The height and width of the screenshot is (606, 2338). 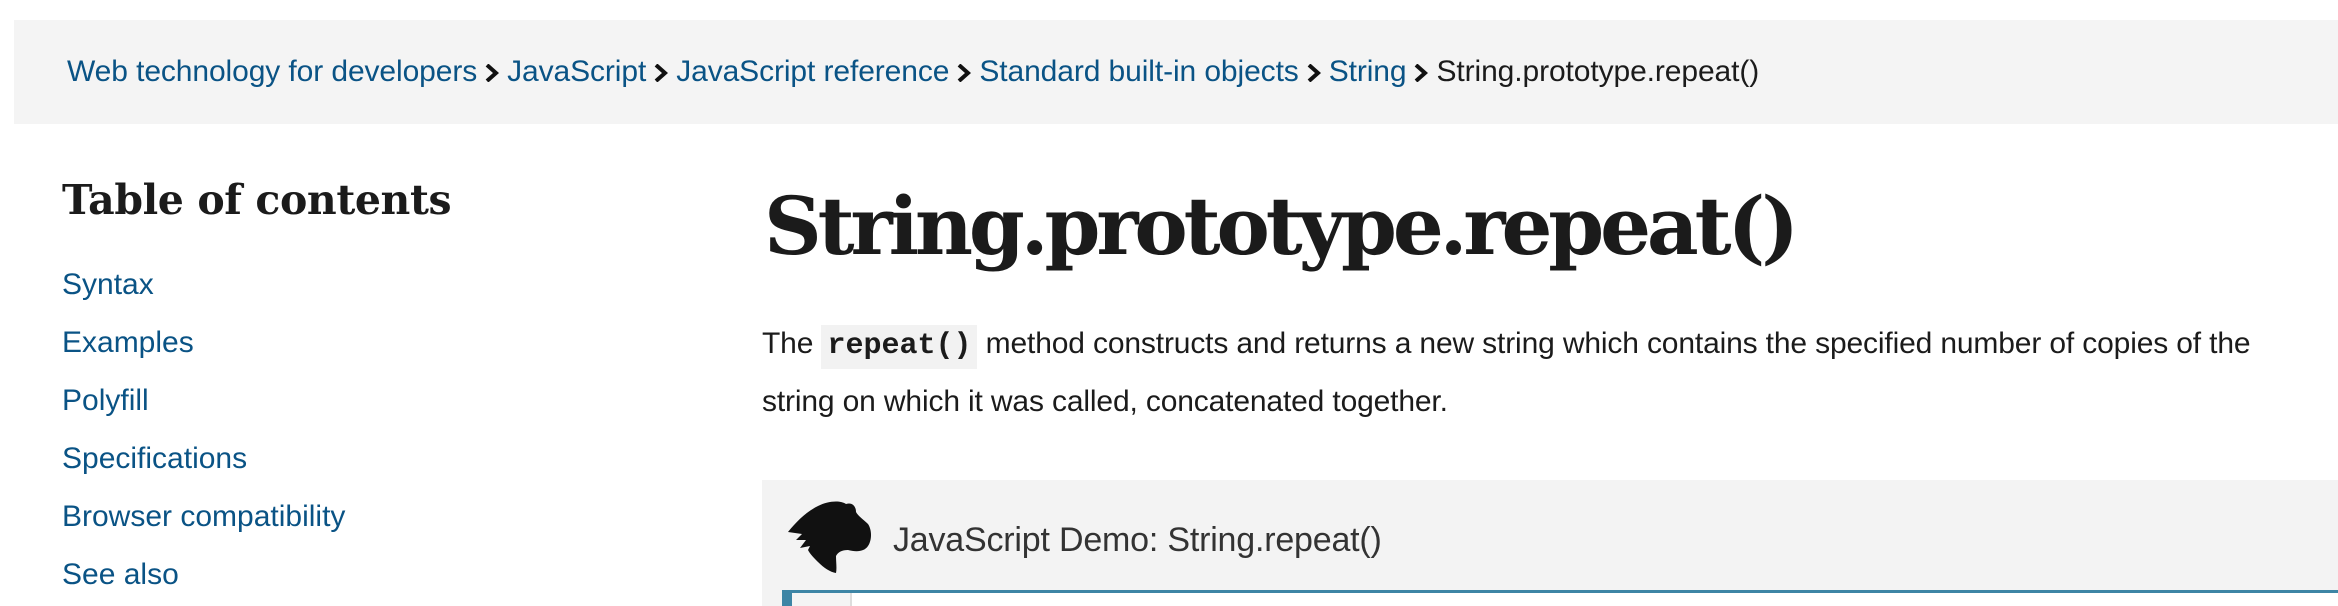 What do you see at coordinates (1138, 72) in the screenshot?
I see `breadcrumb-link-standard-built-in-objects: Standard built-in objects` at bounding box center [1138, 72].